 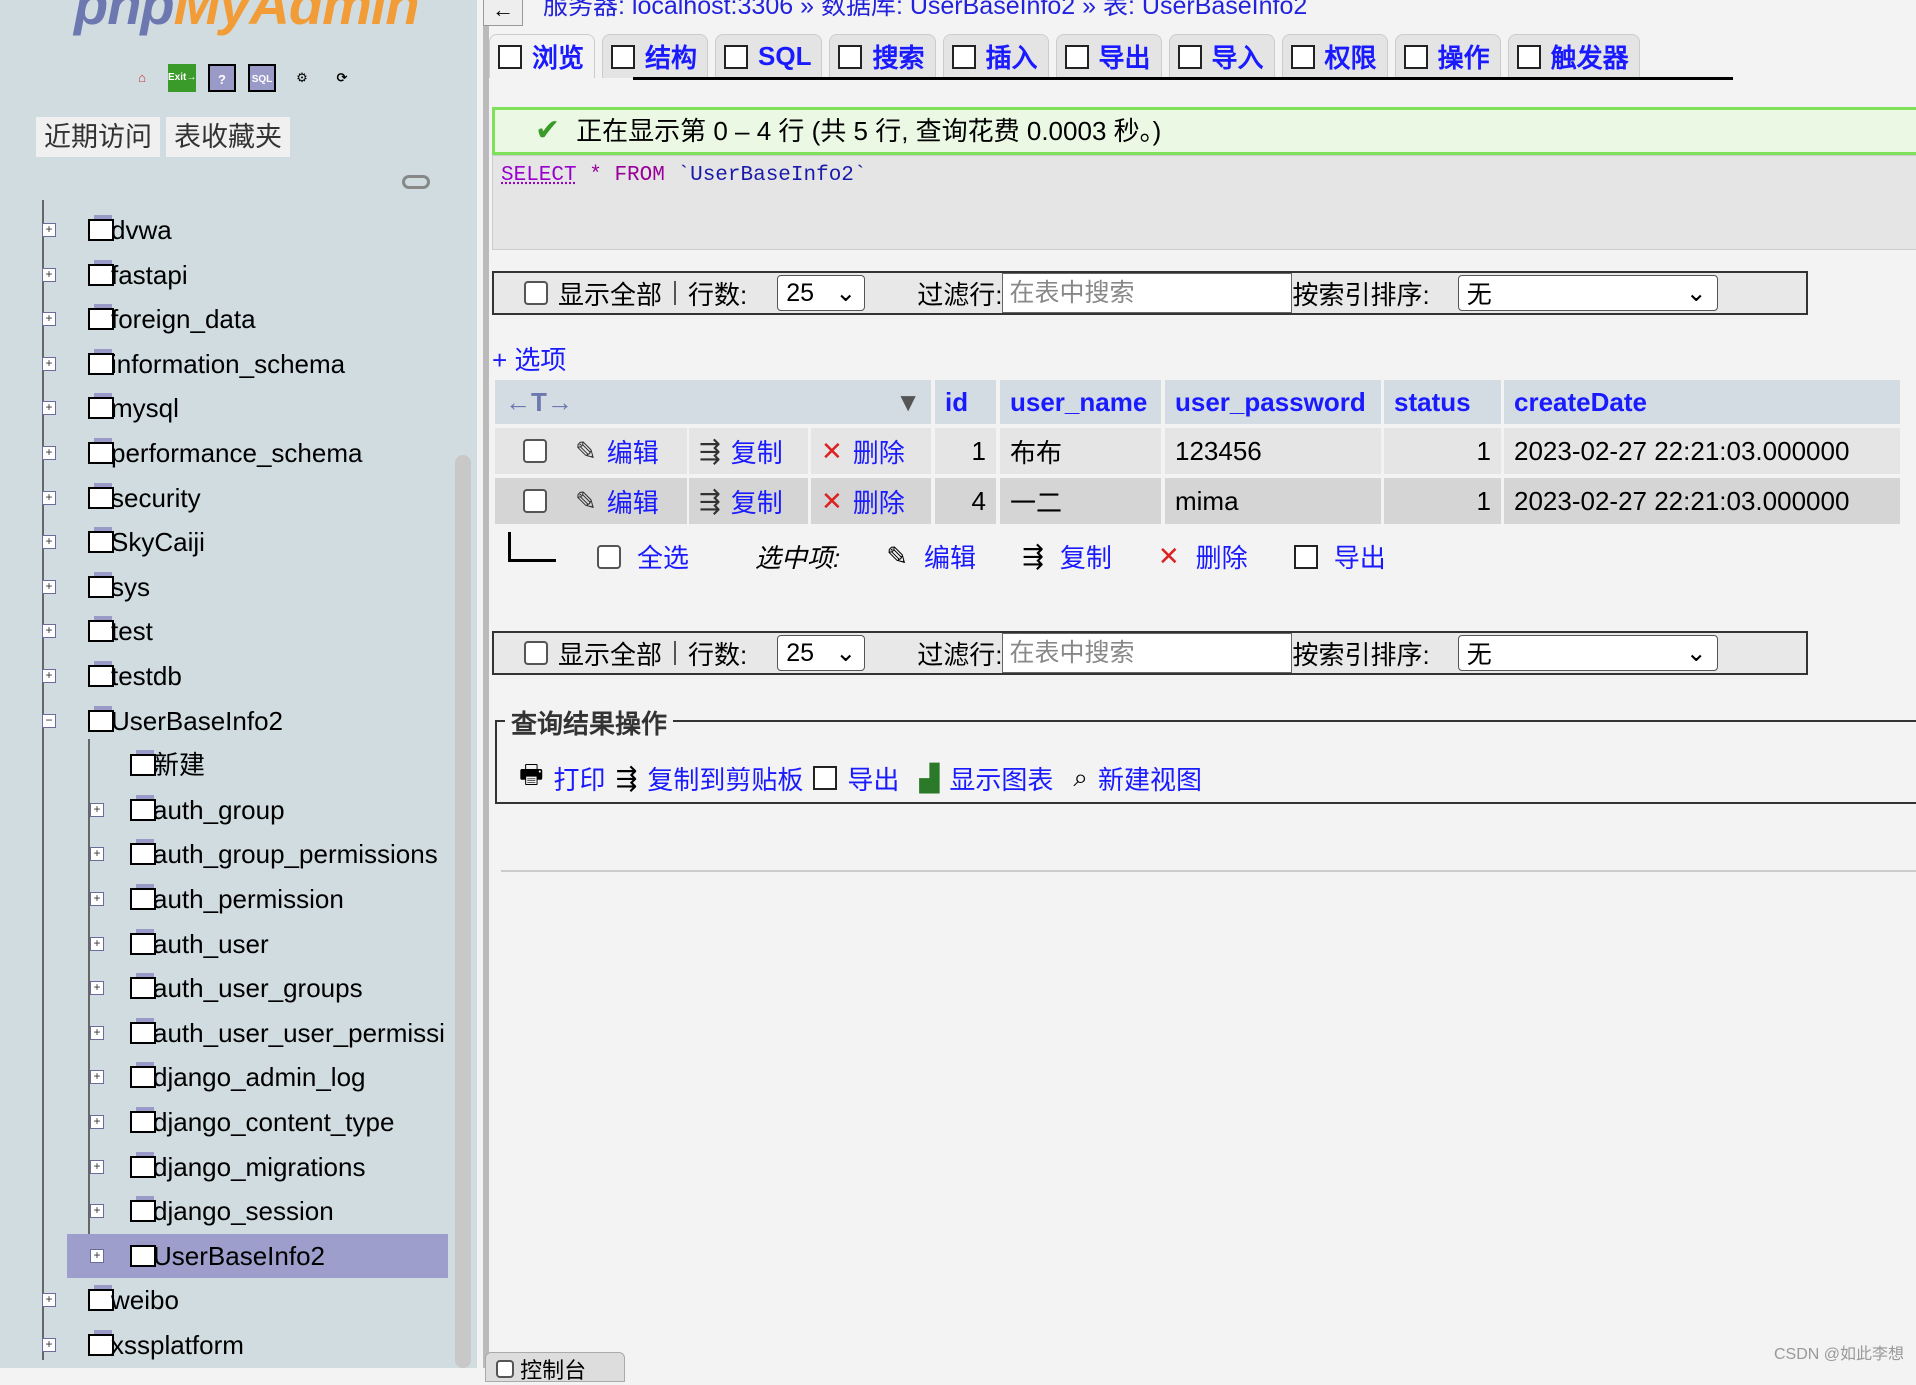 What do you see at coordinates (882, 56) in the screenshot?
I see `tab-search: 搜索` at bounding box center [882, 56].